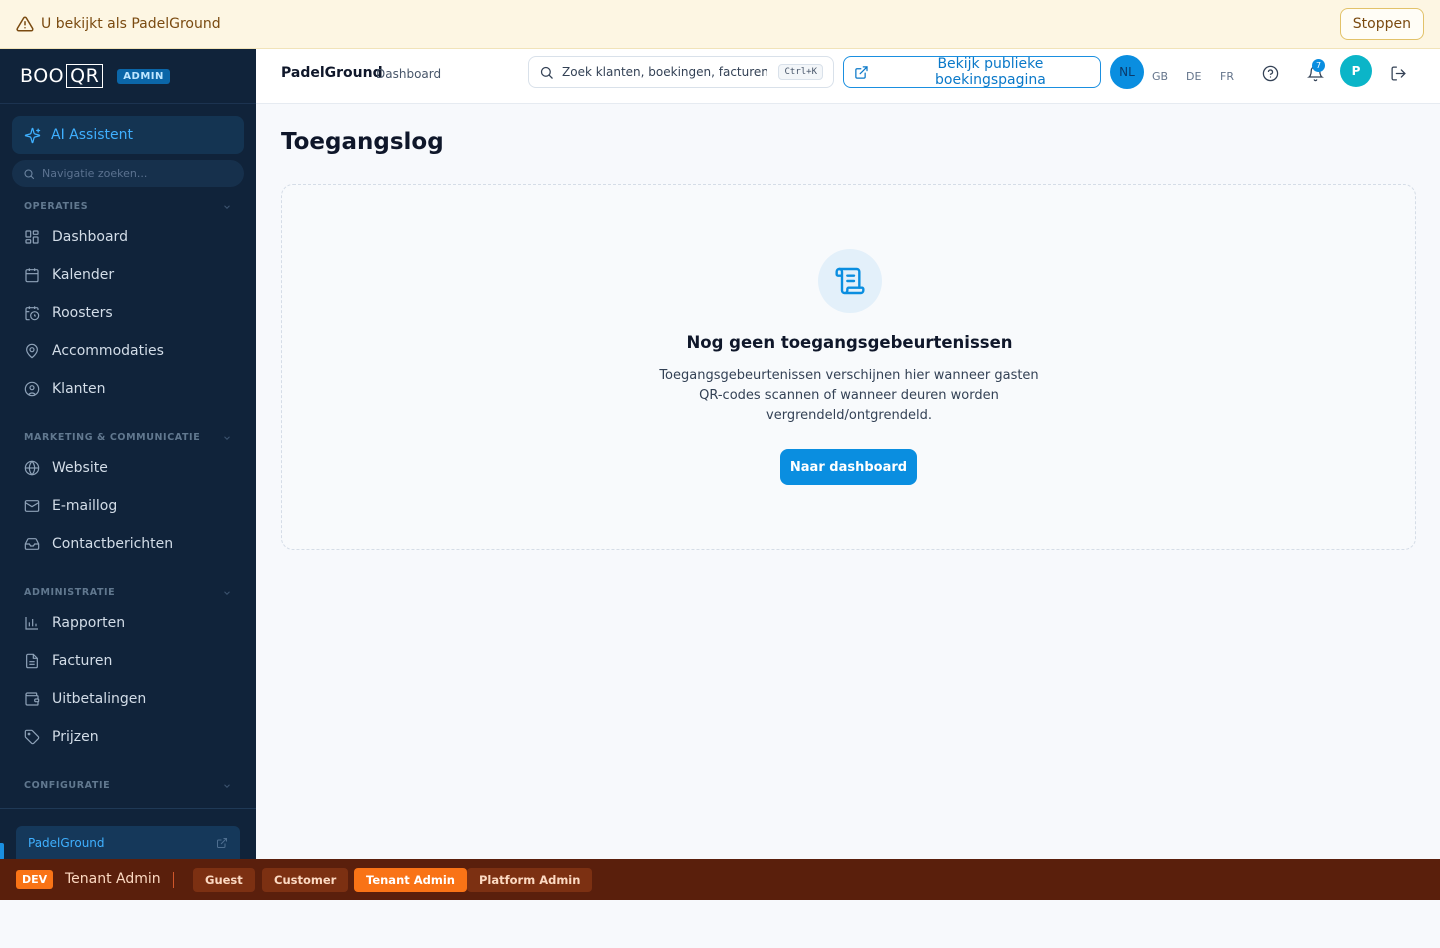 This screenshot has width=1440, height=948. I want to click on sidebar-item-label: E-maillog, so click(85, 506).